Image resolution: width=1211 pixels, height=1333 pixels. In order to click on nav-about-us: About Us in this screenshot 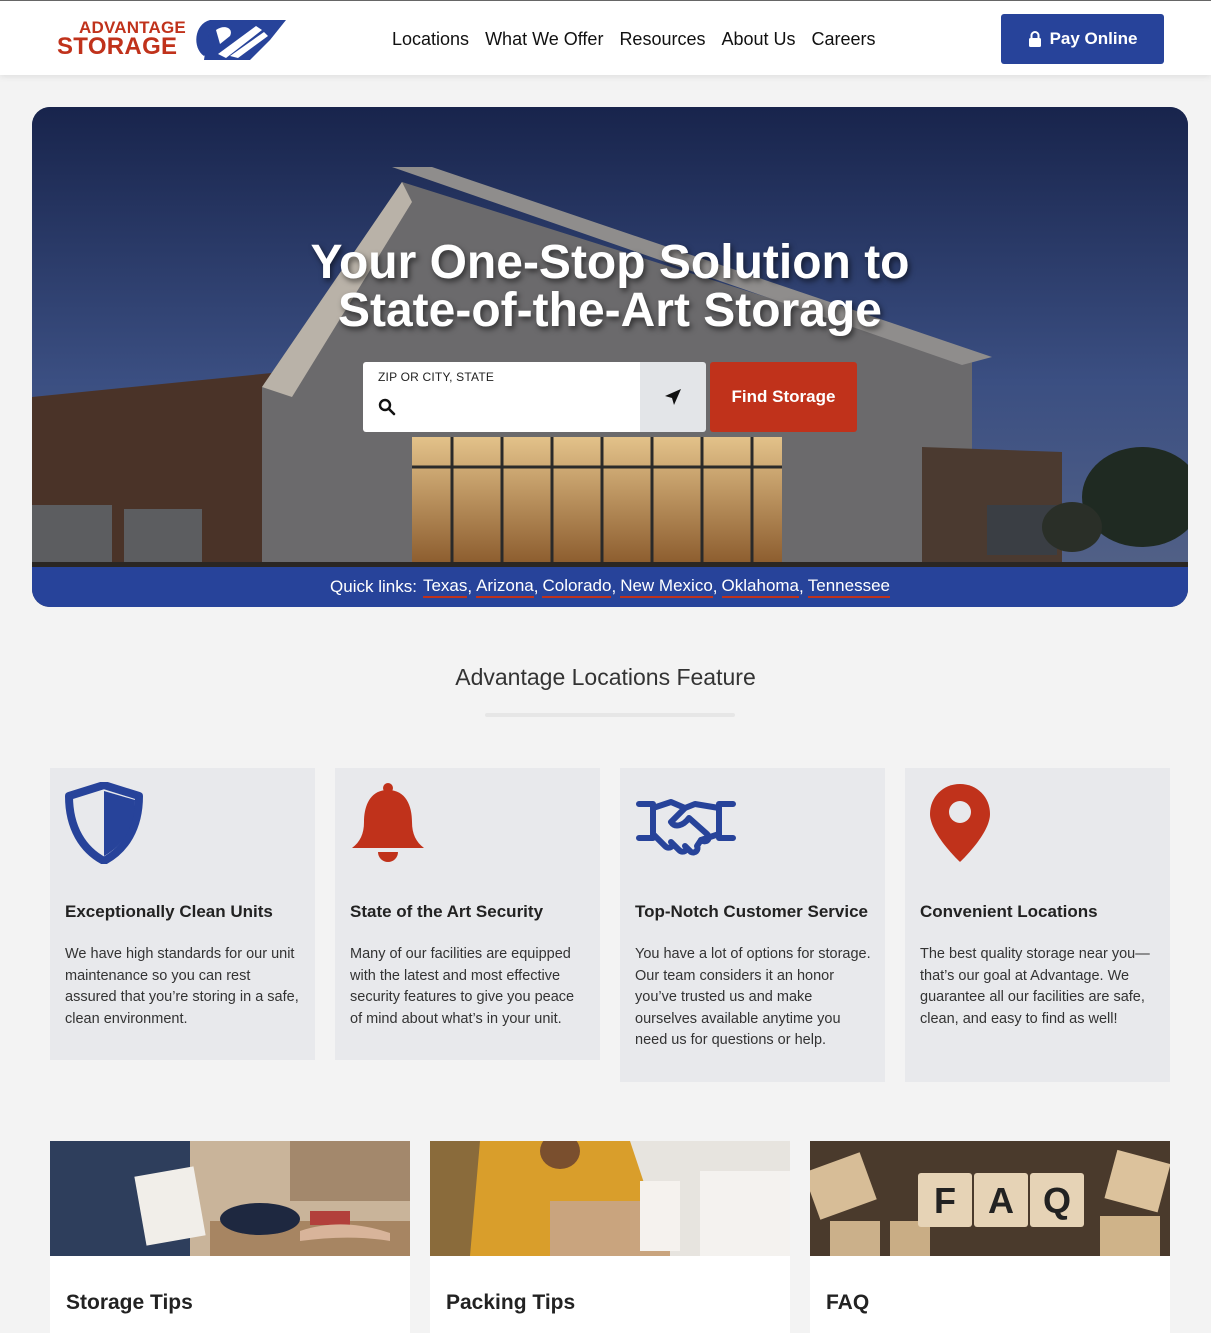, I will do `click(758, 39)`.